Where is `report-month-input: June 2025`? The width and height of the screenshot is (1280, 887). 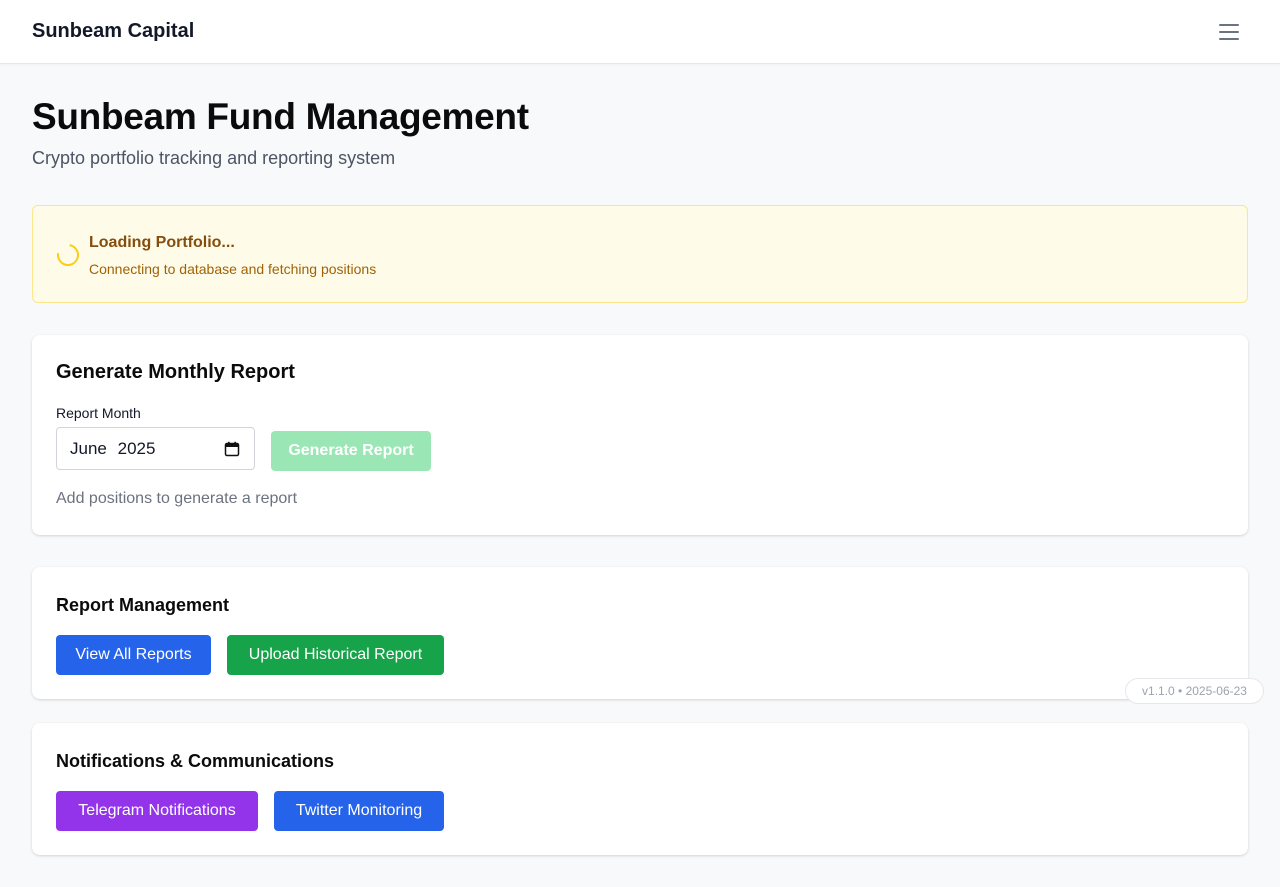 report-month-input: June 2025 is located at coordinates (155, 448).